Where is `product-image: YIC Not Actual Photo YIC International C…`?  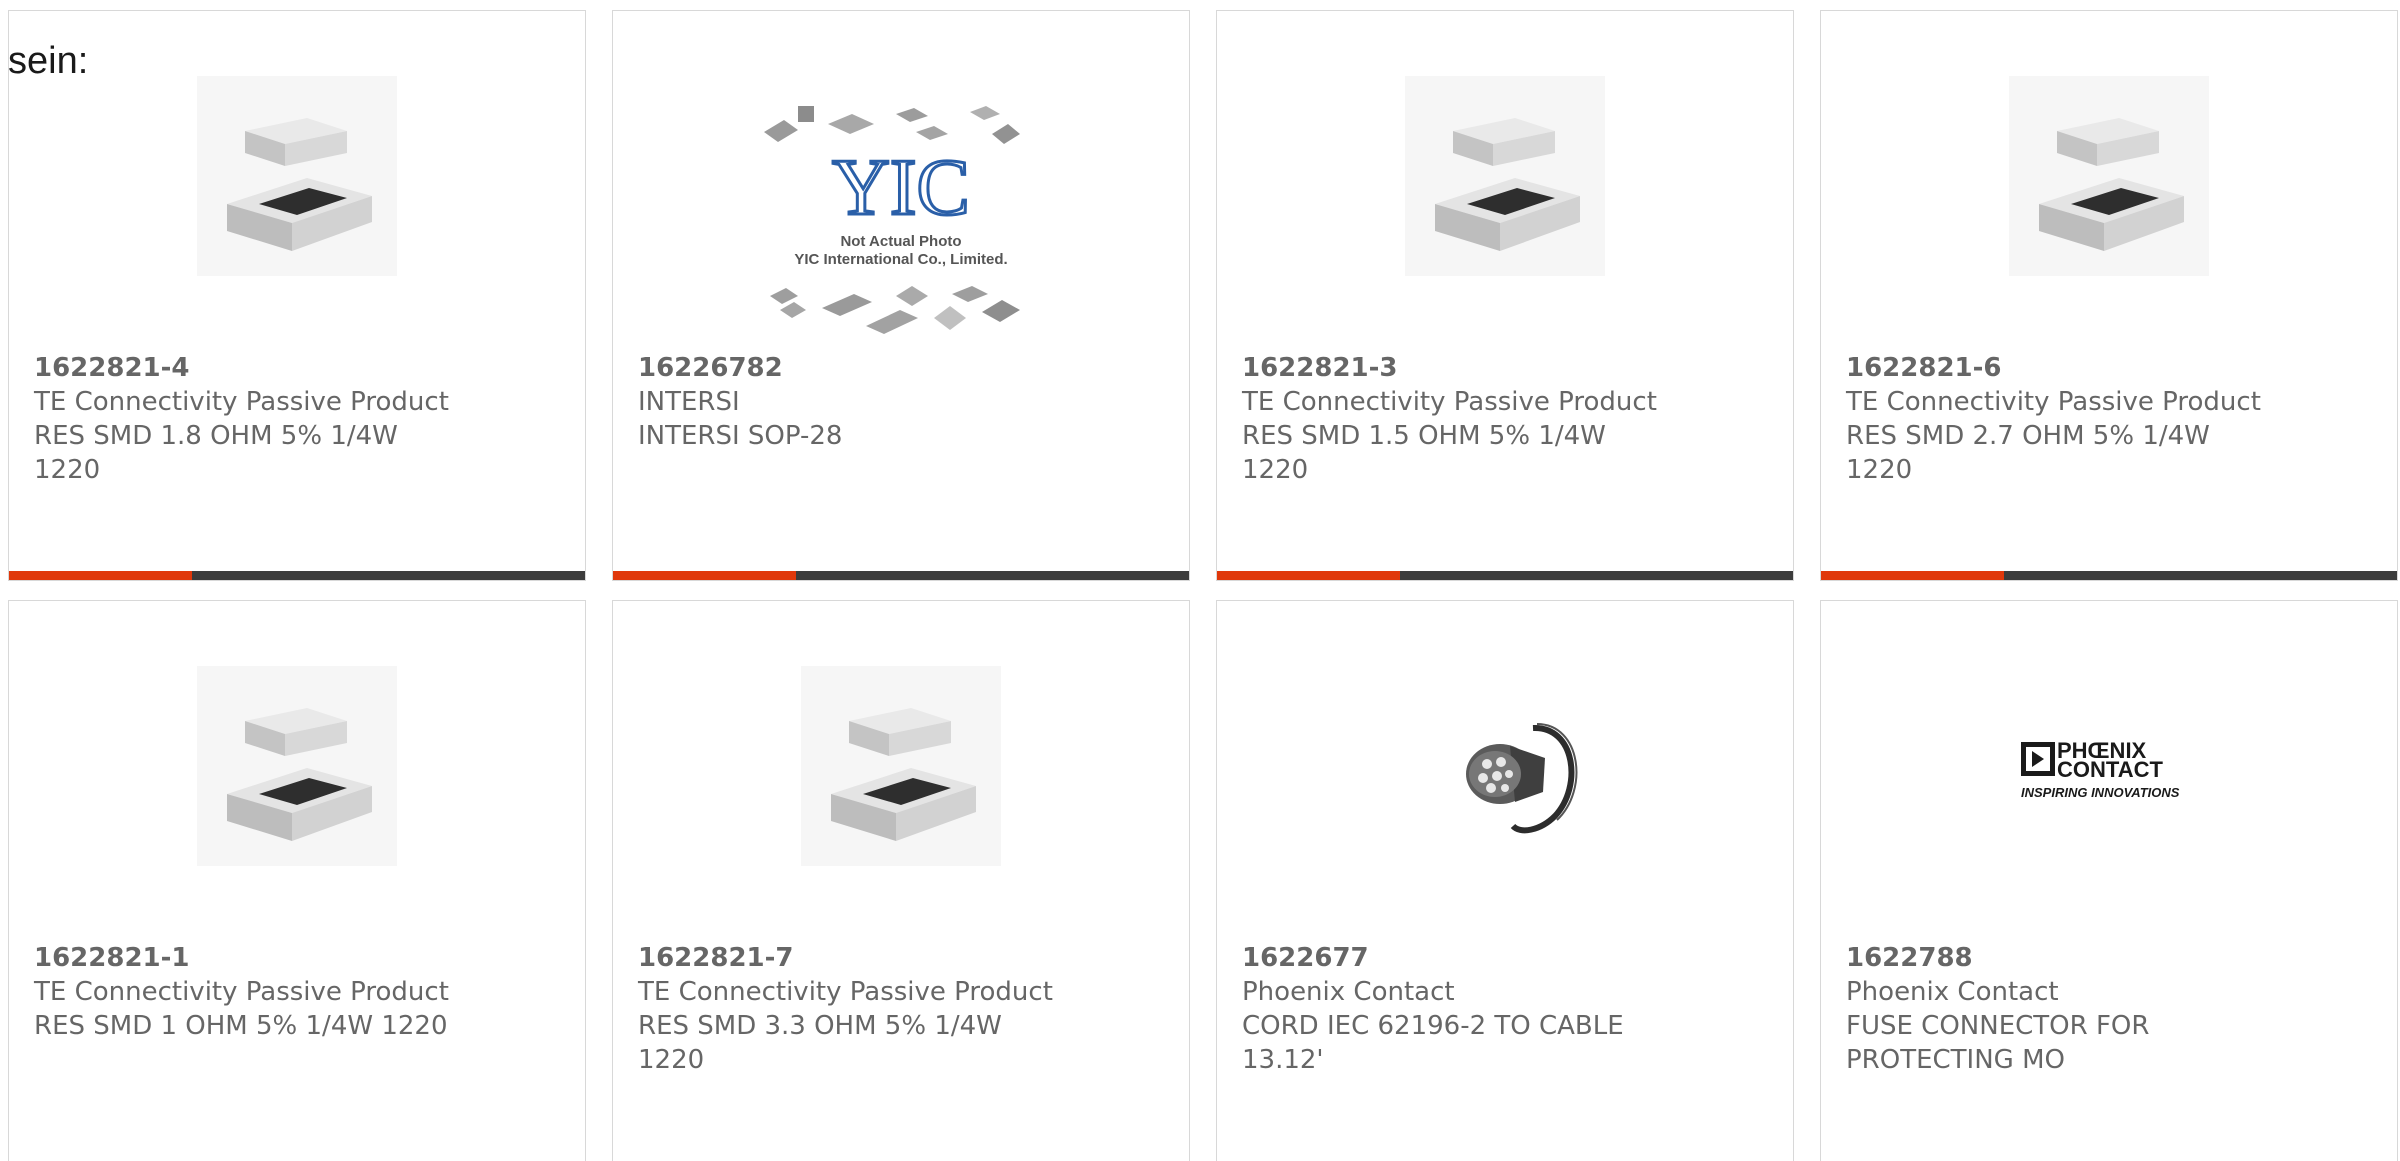
product-image: YIC Not Actual Photo YIC International C… is located at coordinates (901, 221).